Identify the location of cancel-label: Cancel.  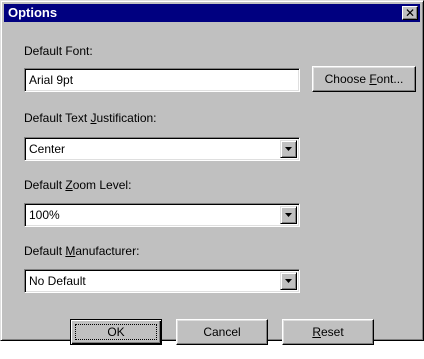
(222, 332).